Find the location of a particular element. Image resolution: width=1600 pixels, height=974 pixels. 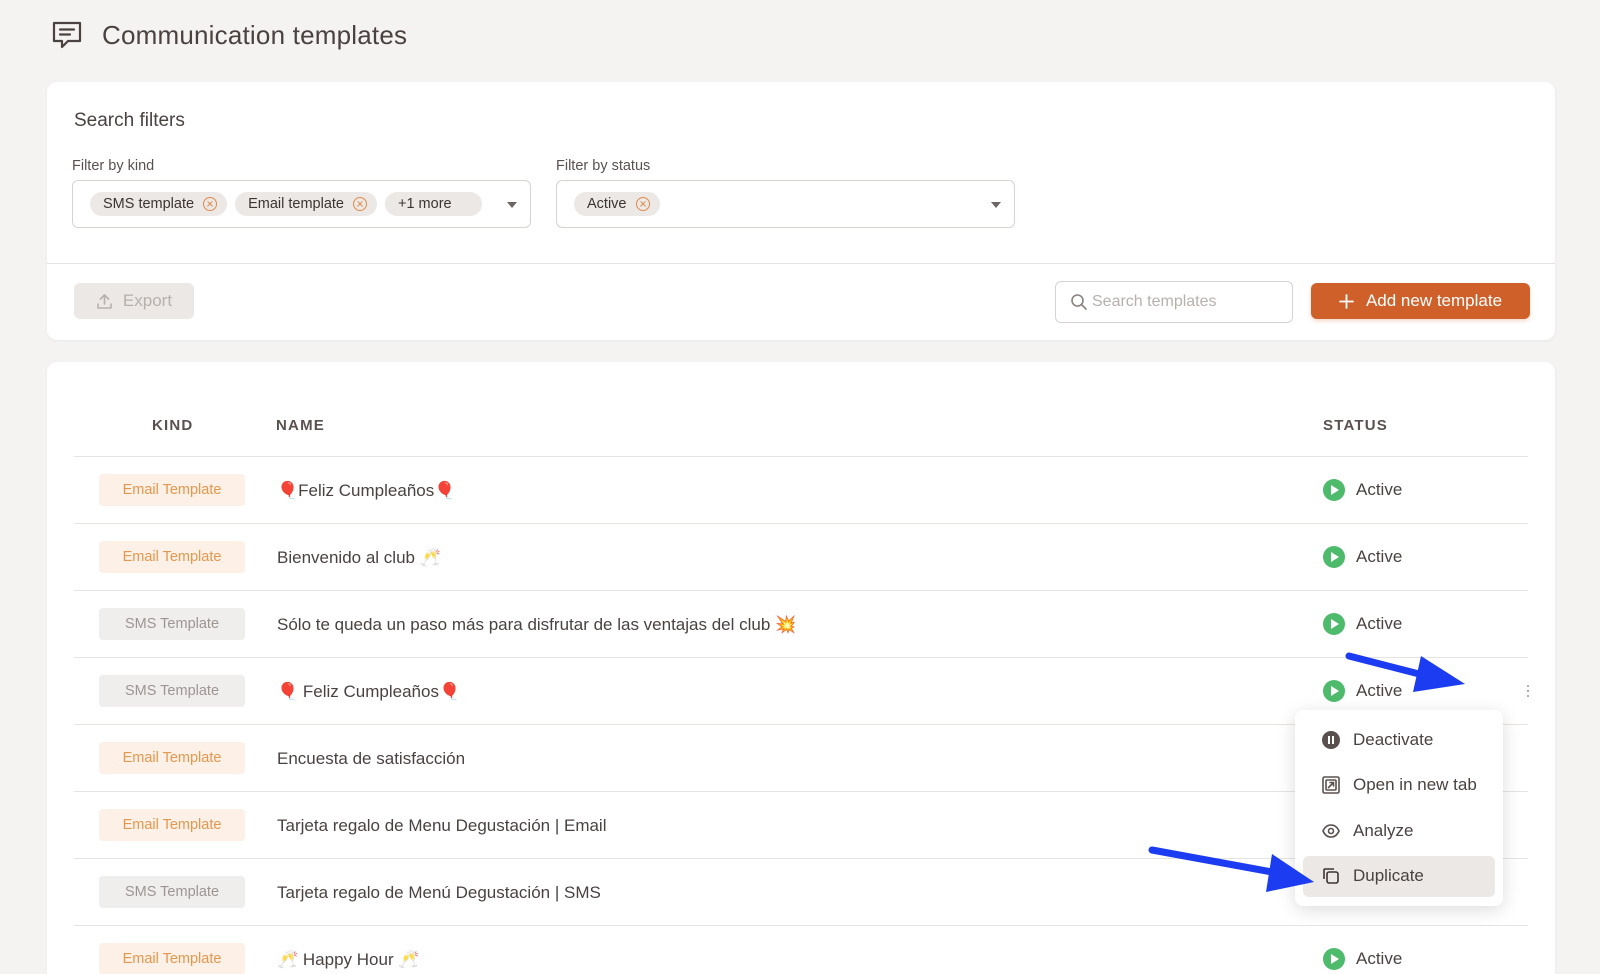

kind-select: SMS template Email template +1 more is located at coordinates (301, 204).